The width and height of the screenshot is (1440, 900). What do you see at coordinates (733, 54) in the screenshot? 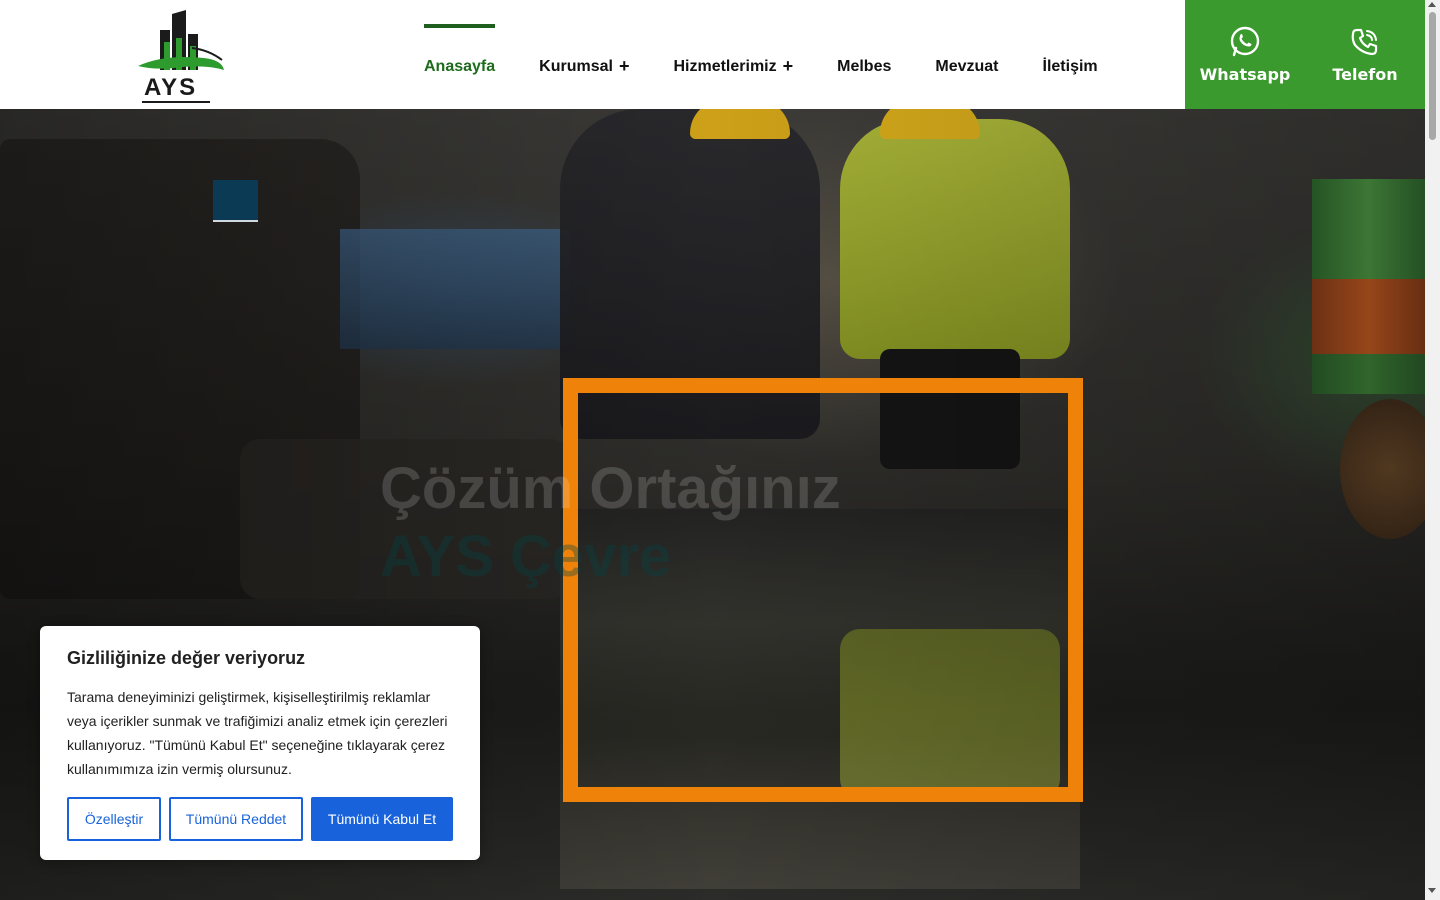
I see `nav-item-hizmetlerimiz: Hizmetlerimiz +` at bounding box center [733, 54].